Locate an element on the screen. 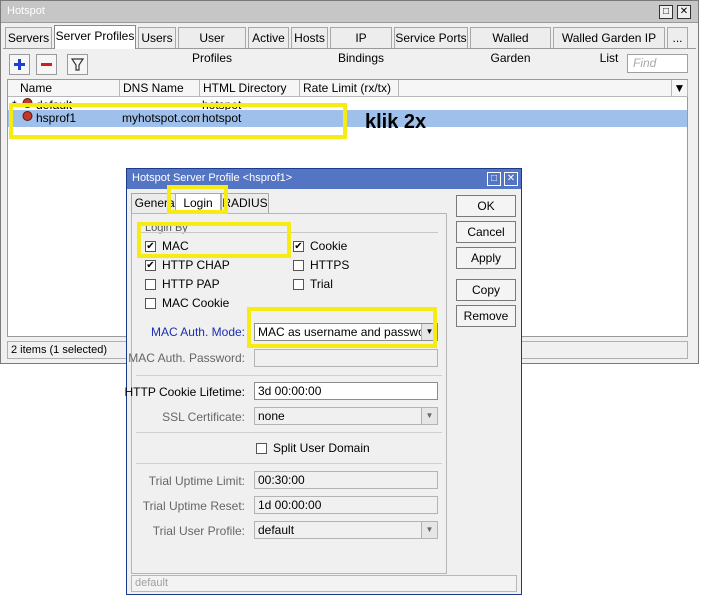 The width and height of the screenshot is (701, 605). remove-button is located at coordinates (46, 64).